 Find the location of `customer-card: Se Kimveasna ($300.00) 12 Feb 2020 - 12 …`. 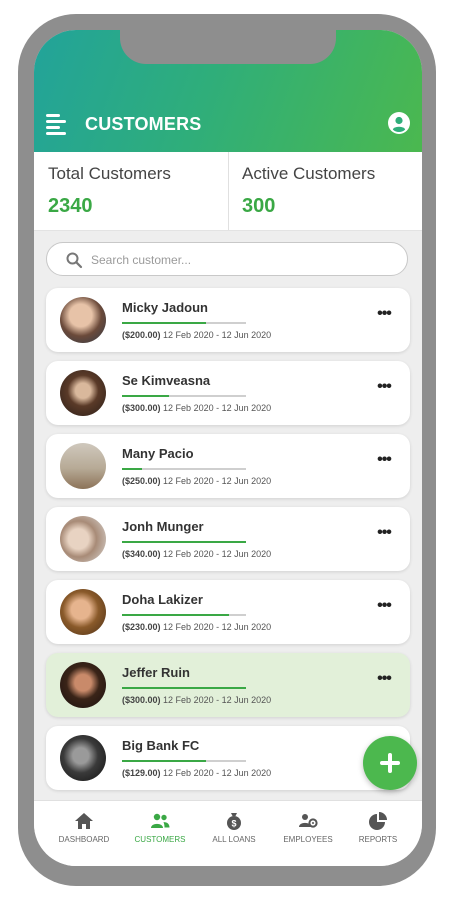

customer-card: Se Kimveasna ($300.00) 12 Feb 2020 - 12 … is located at coordinates (228, 393).